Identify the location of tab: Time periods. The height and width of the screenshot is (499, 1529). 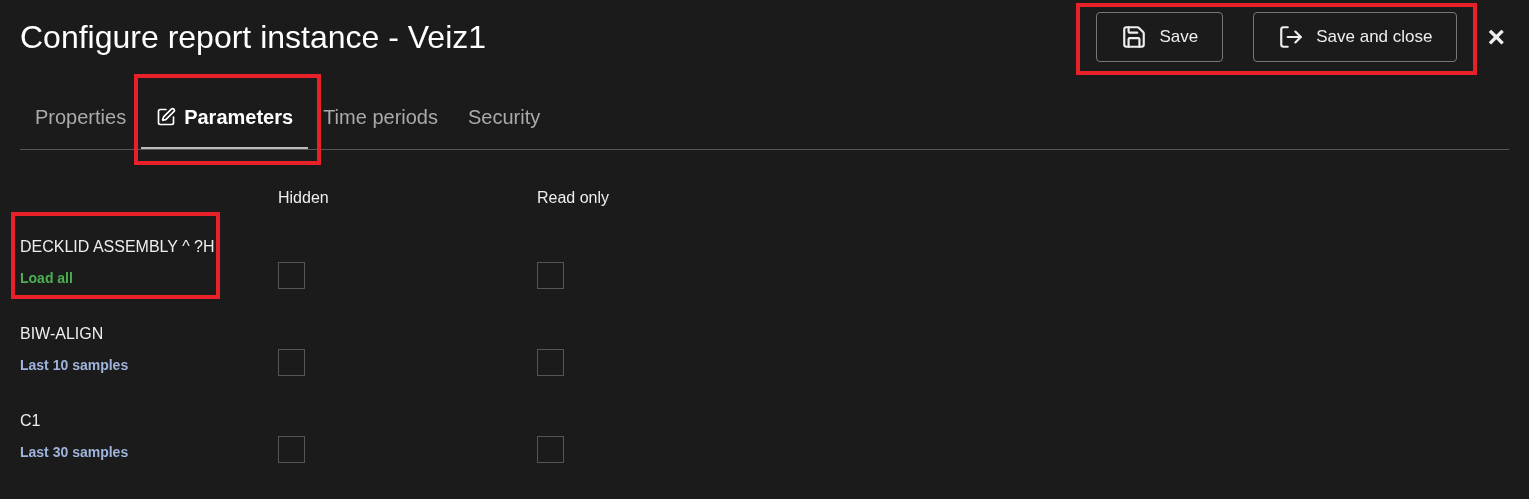
(380, 125).